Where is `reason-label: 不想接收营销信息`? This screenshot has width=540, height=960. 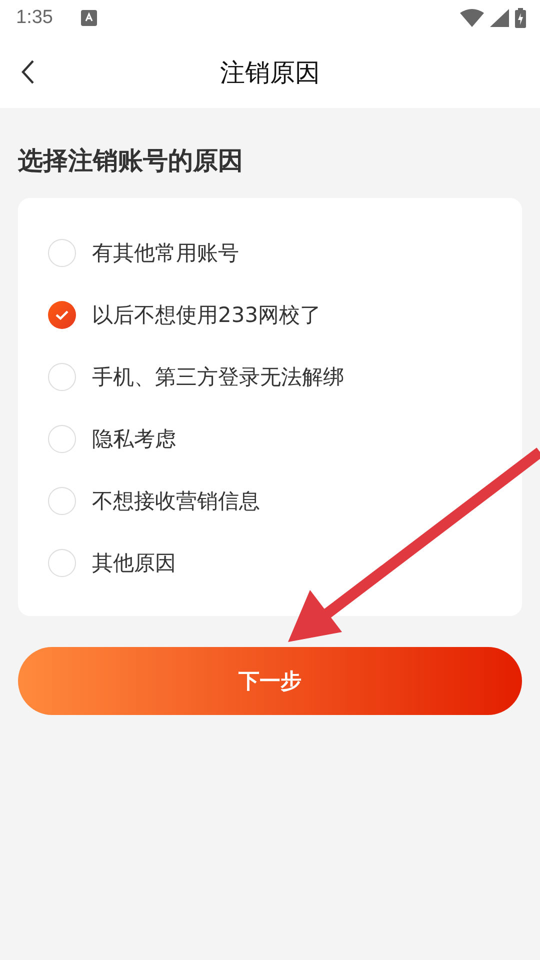 reason-label: 不想接收营销信息 is located at coordinates (176, 501).